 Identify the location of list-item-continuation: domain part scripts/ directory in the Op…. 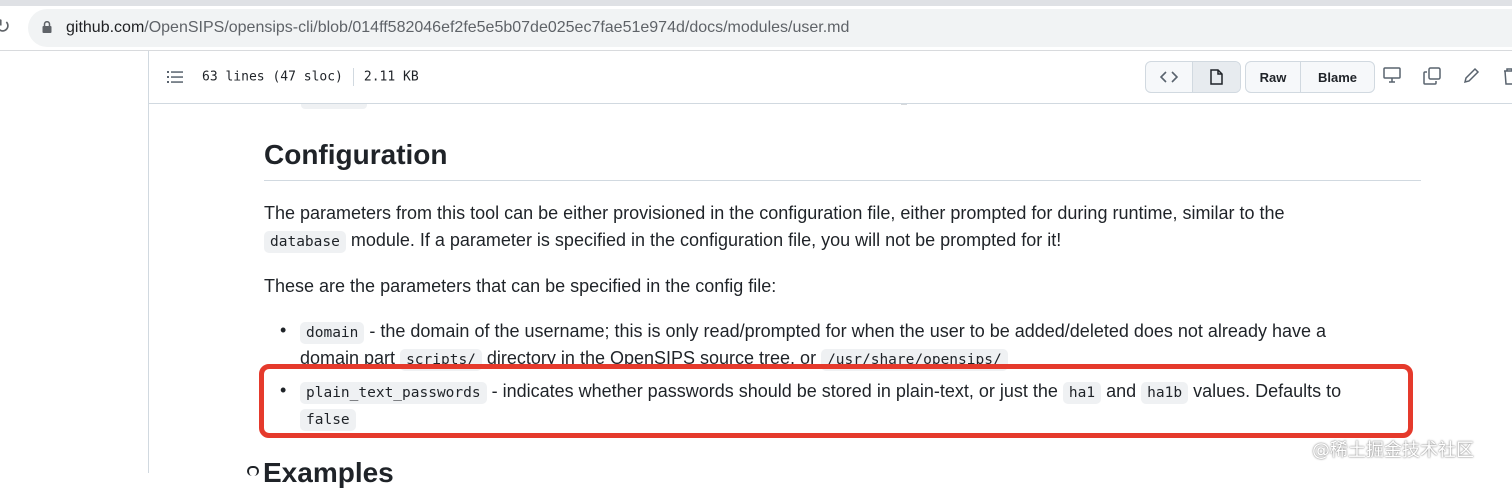
(654, 359).